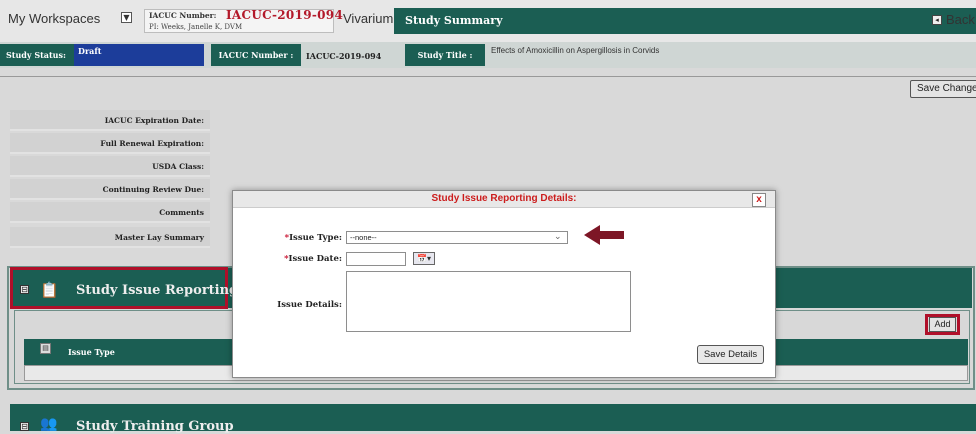 The image size is (976, 434). What do you see at coordinates (285, 15) in the screenshot?
I see `iacuc-number-value: IACUC-2019-094` at bounding box center [285, 15].